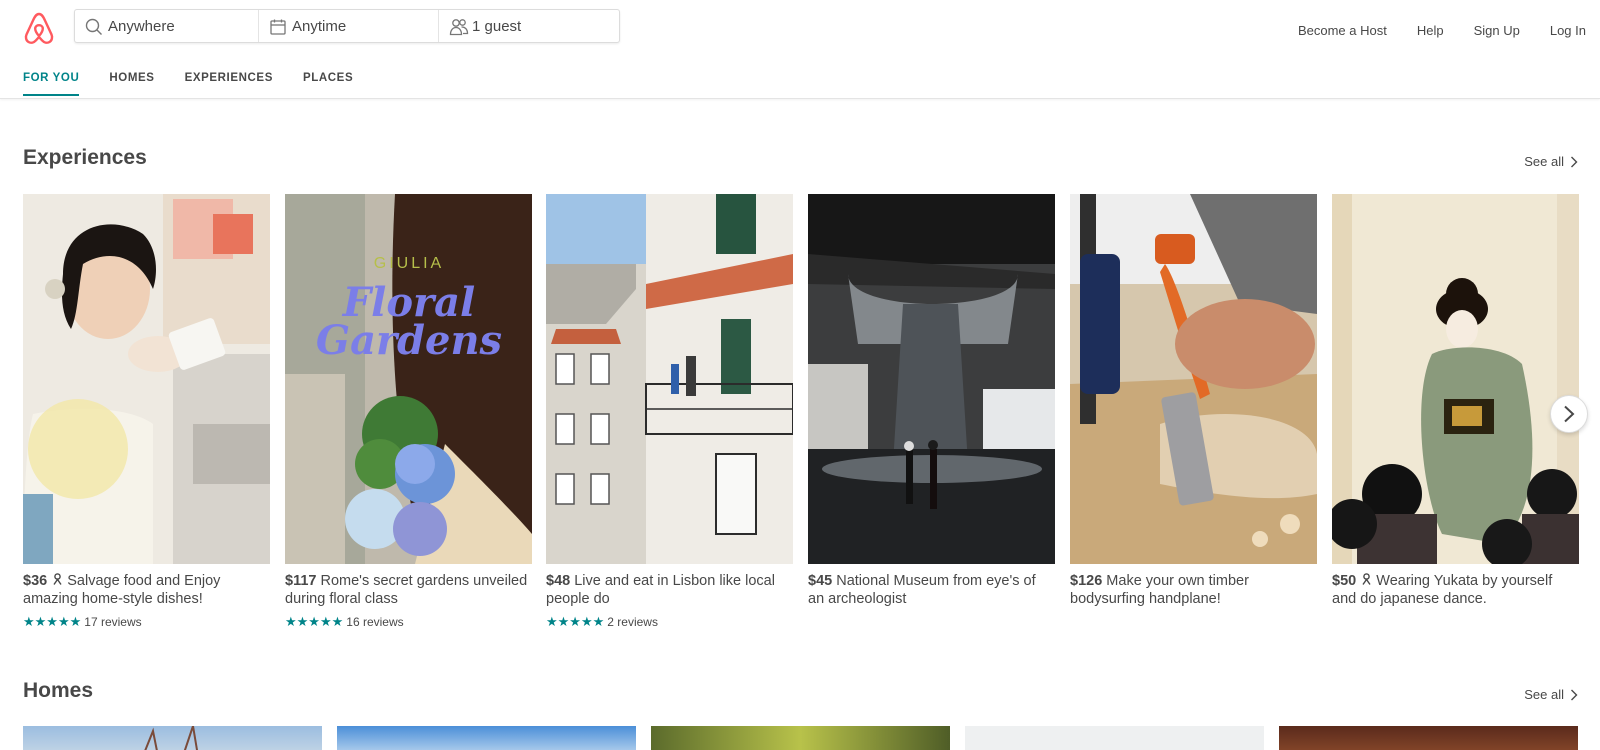  What do you see at coordinates (669, 379) in the screenshot?
I see `experience-photo-lisbon` at bounding box center [669, 379].